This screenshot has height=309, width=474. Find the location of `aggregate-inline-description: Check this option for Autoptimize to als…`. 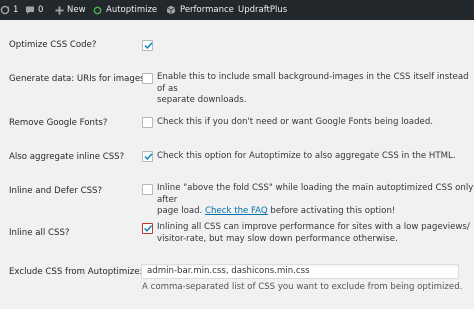

aggregate-inline-description: Check this option for Autoptimize to als… is located at coordinates (306, 156).